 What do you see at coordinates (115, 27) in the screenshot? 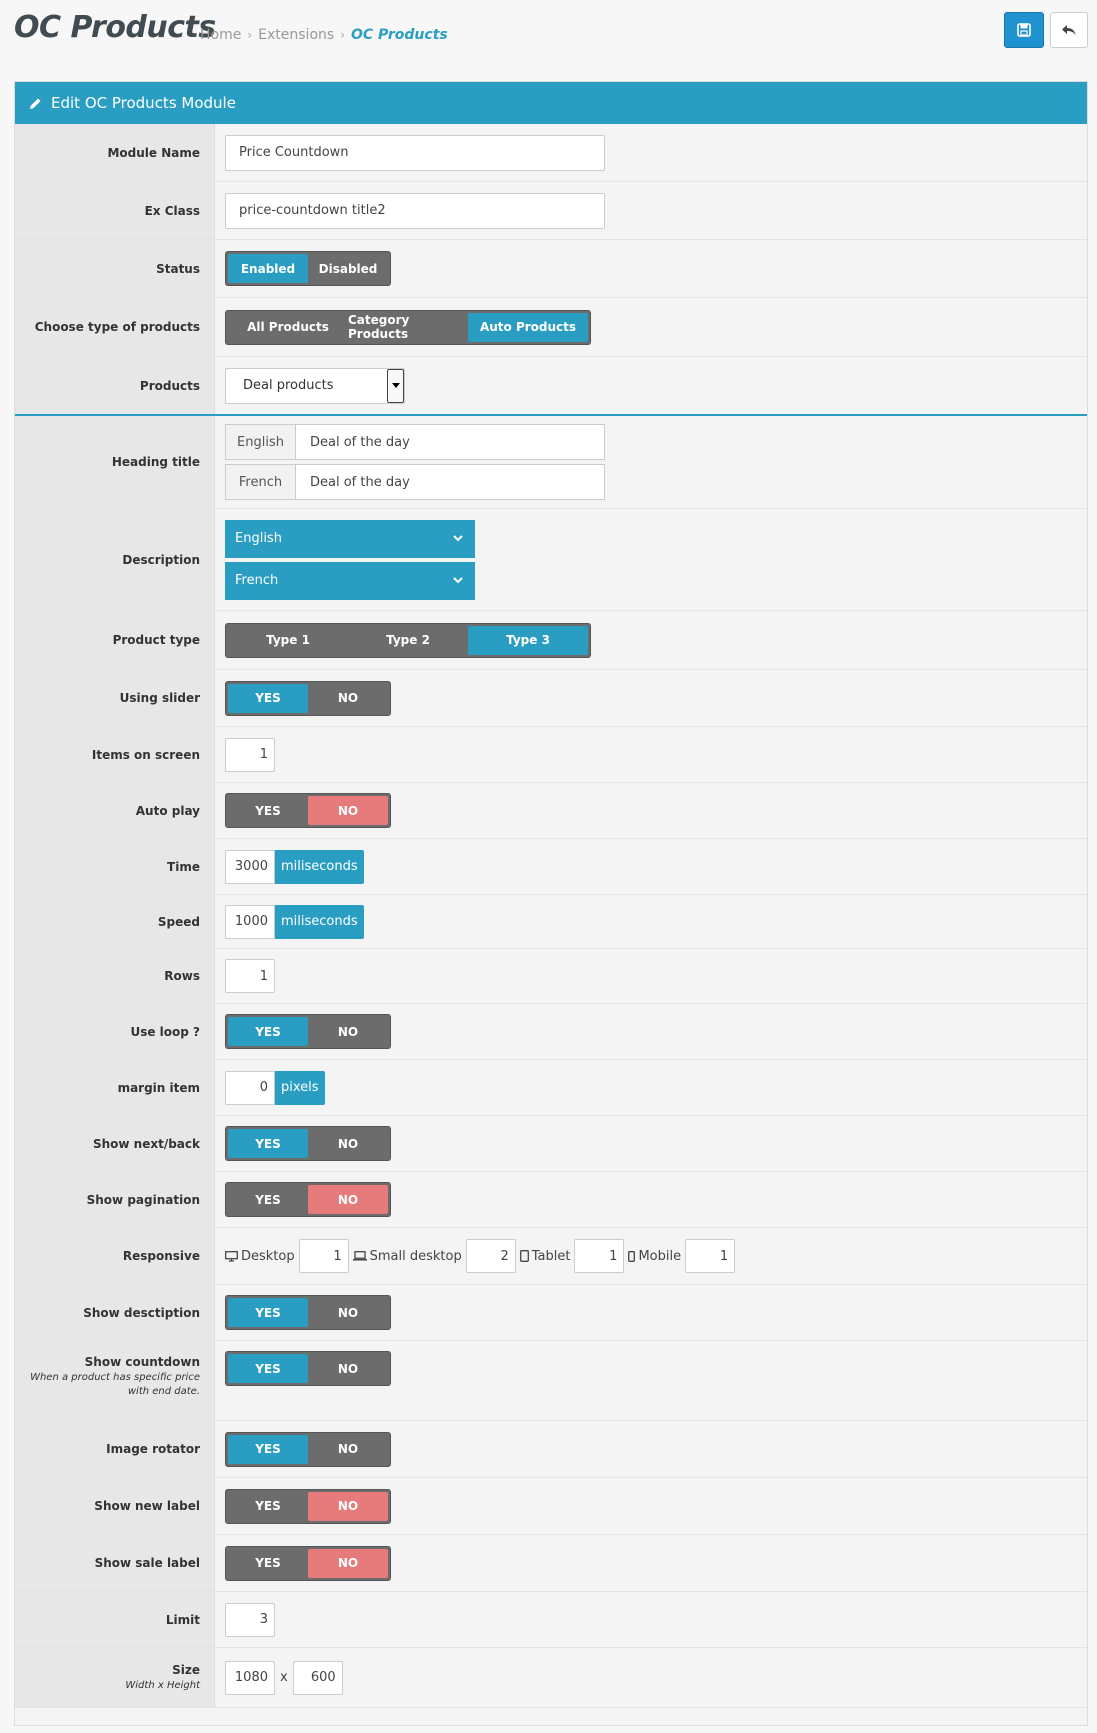
I see `page-title: OC Products` at bounding box center [115, 27].